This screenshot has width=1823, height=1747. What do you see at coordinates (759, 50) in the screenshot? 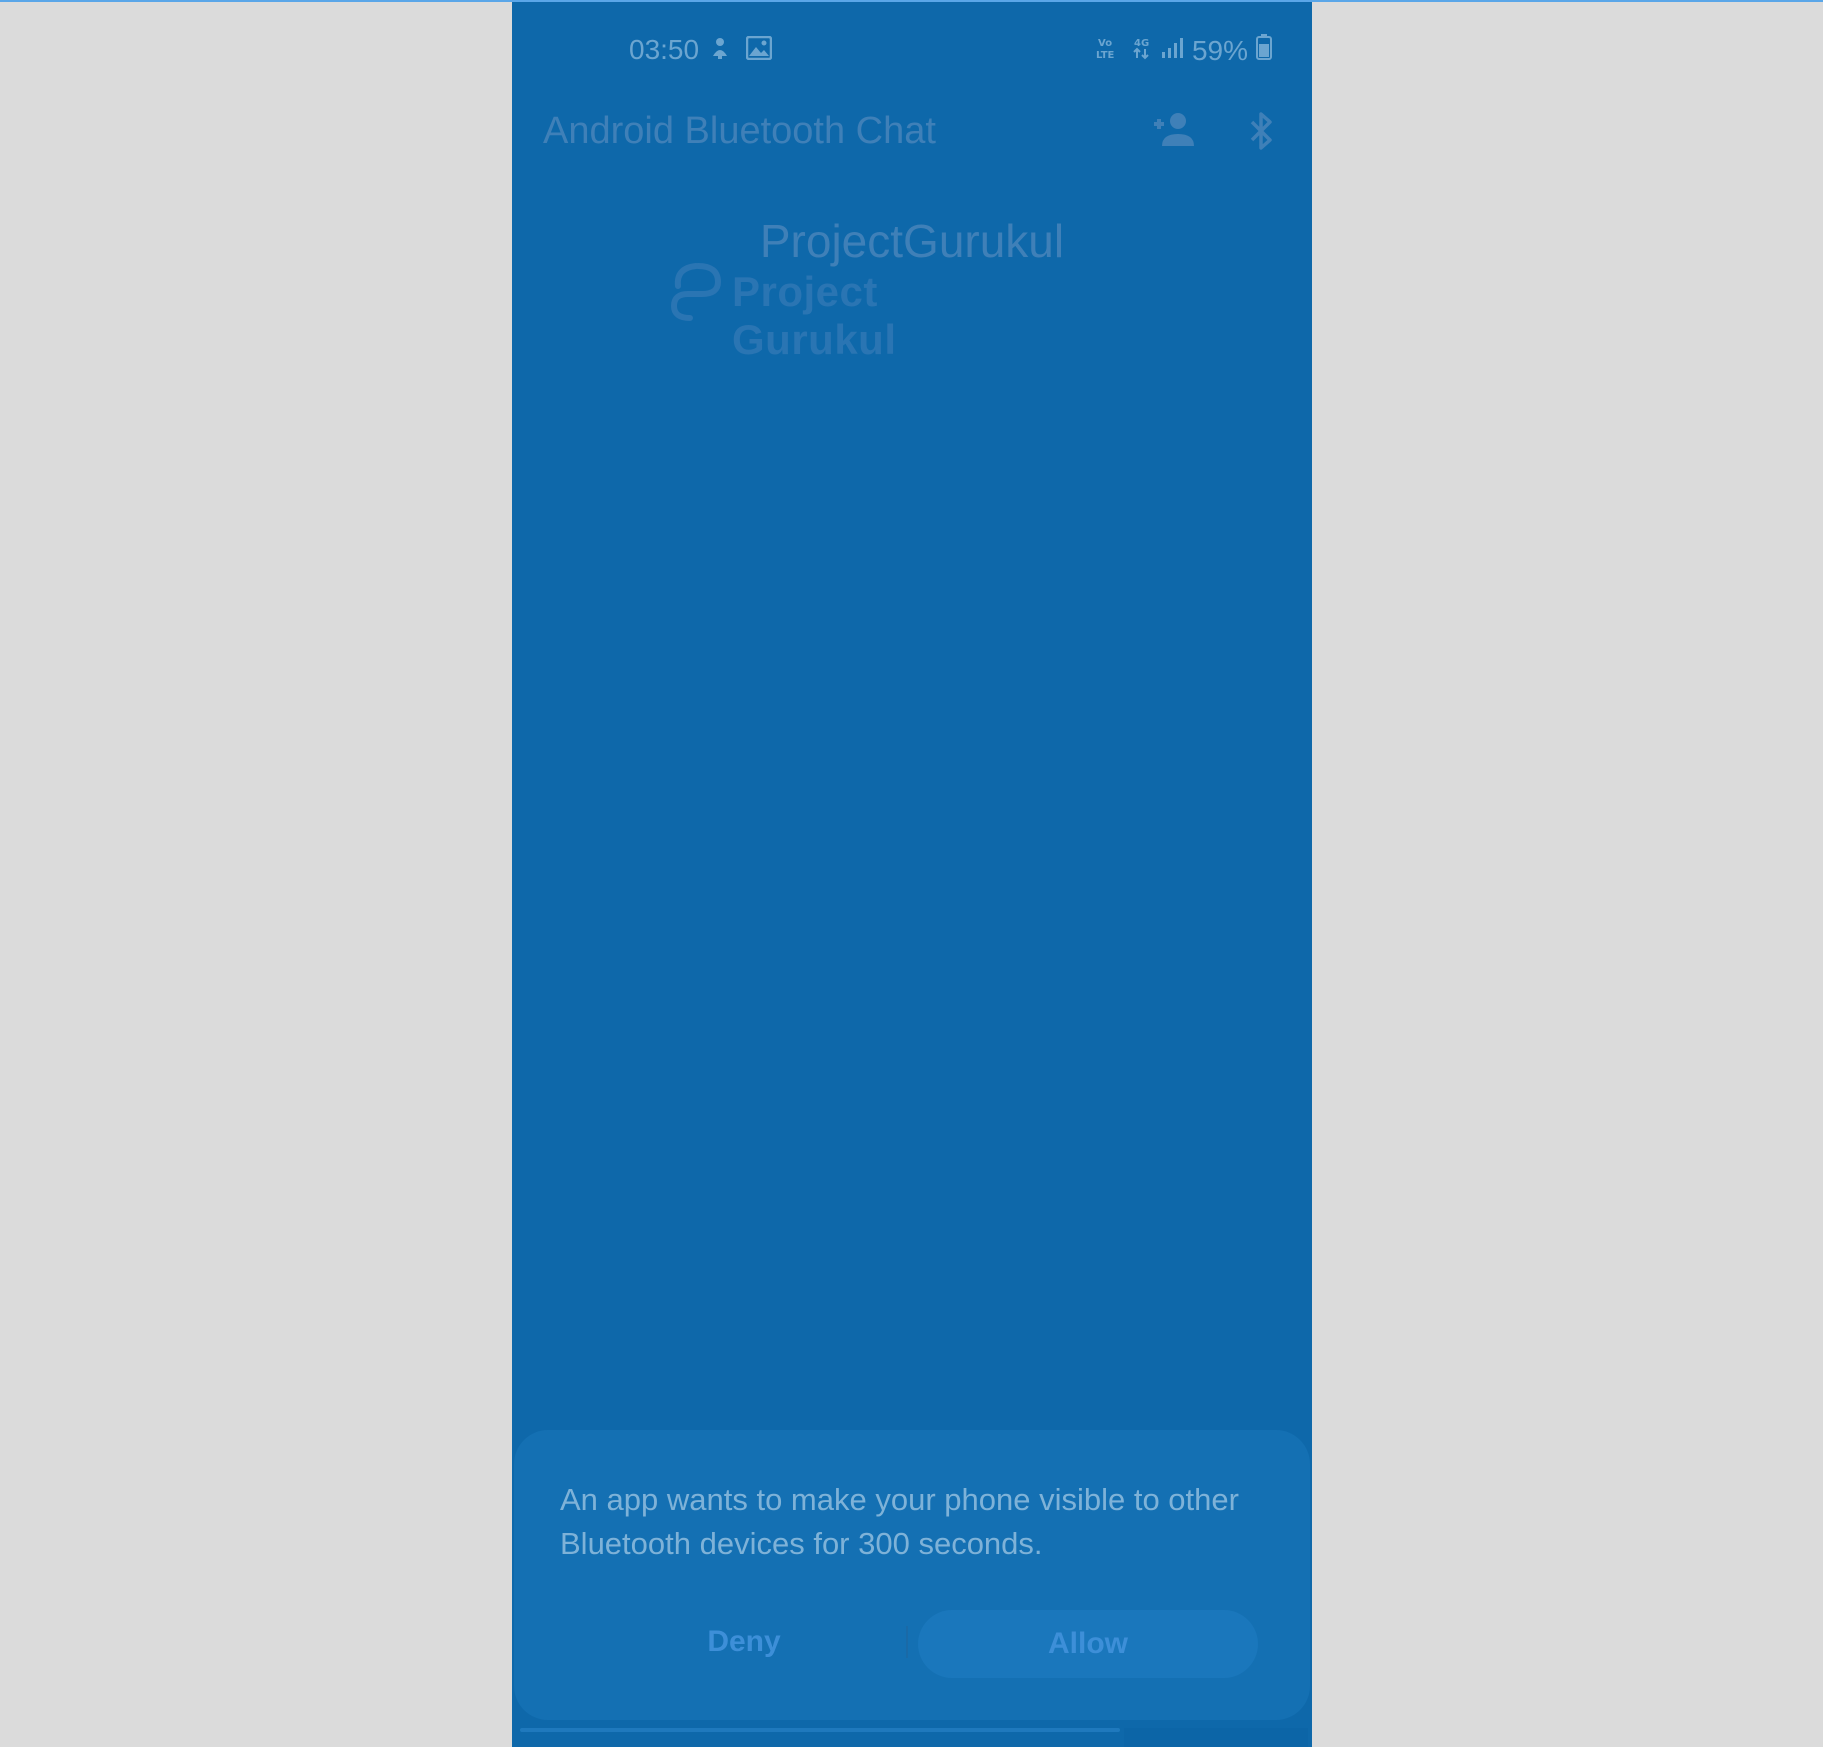
I see `image-icon` at bounding box center [759, 50].